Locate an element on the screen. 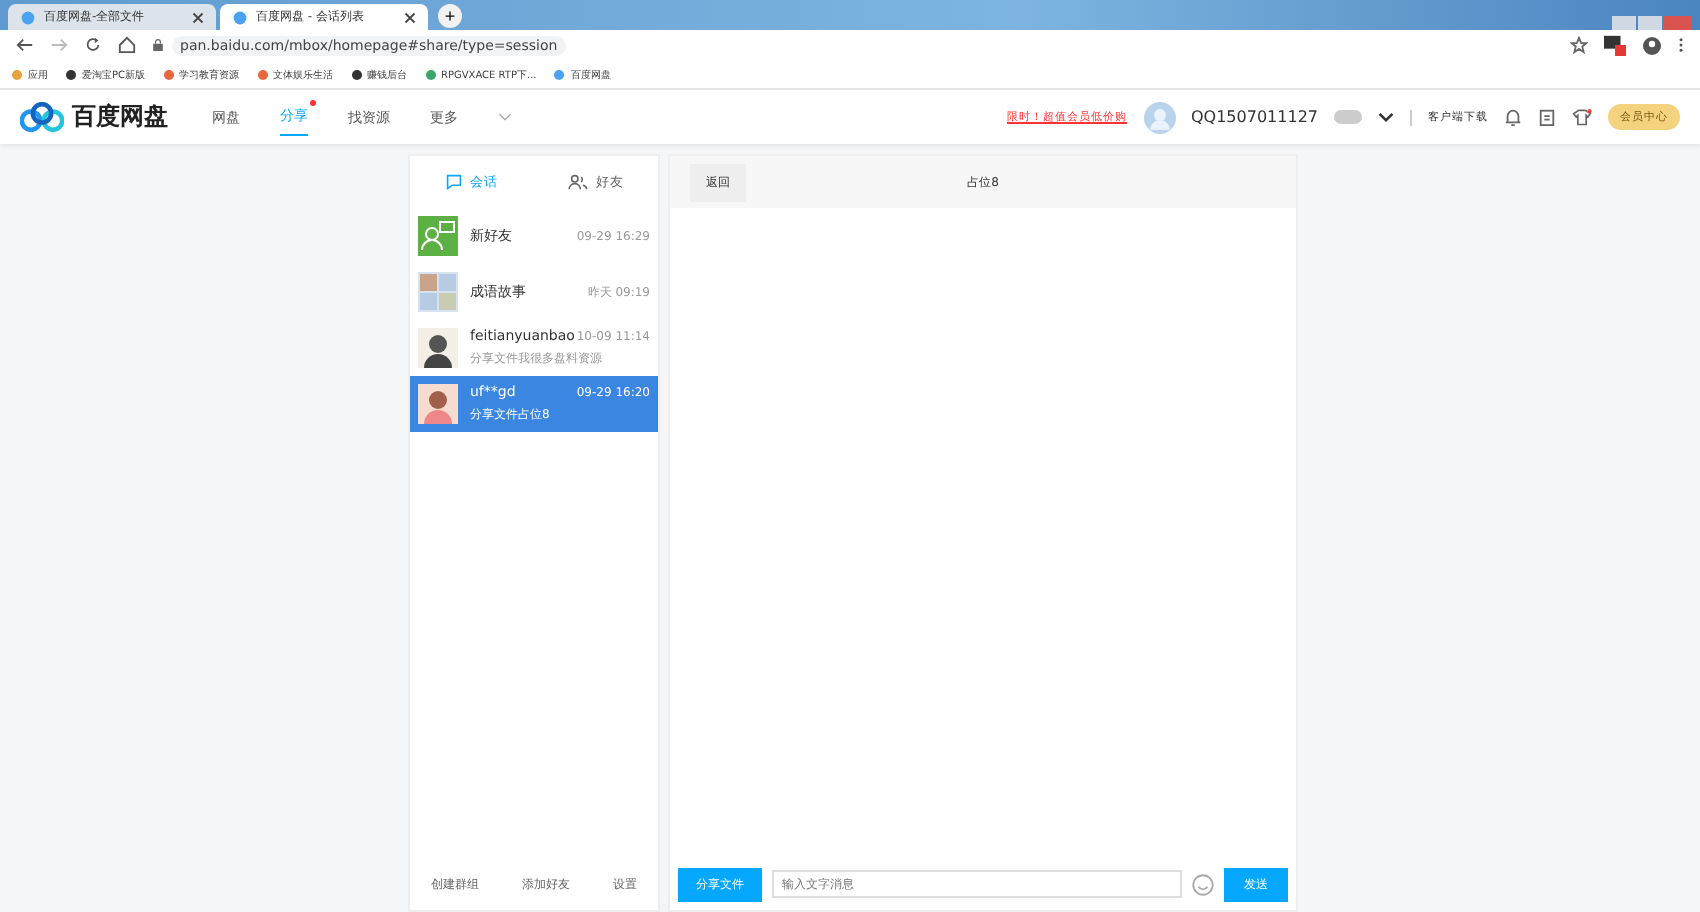  extension-icon is located at coordinates (1615, 45).